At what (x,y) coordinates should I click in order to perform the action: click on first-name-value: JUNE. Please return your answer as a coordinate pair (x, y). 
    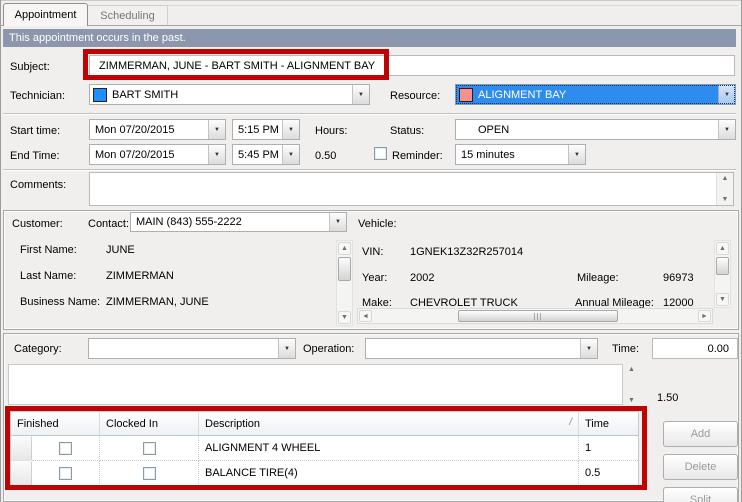
    Looking at the image, I should click on (120, 250).